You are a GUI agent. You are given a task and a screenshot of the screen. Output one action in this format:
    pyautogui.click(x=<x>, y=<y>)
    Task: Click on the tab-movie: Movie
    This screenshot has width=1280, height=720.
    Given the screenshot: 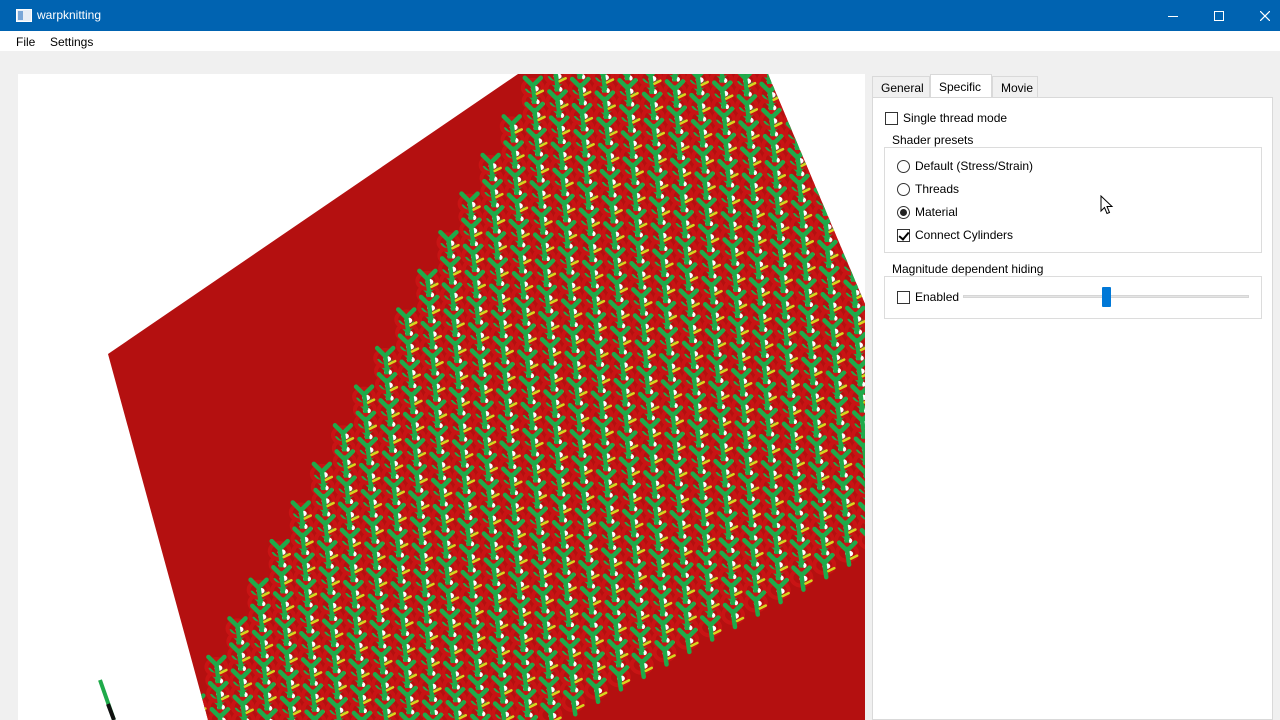 What is the action you would take?
    pyautogui.click(x=1015, y=87)
    